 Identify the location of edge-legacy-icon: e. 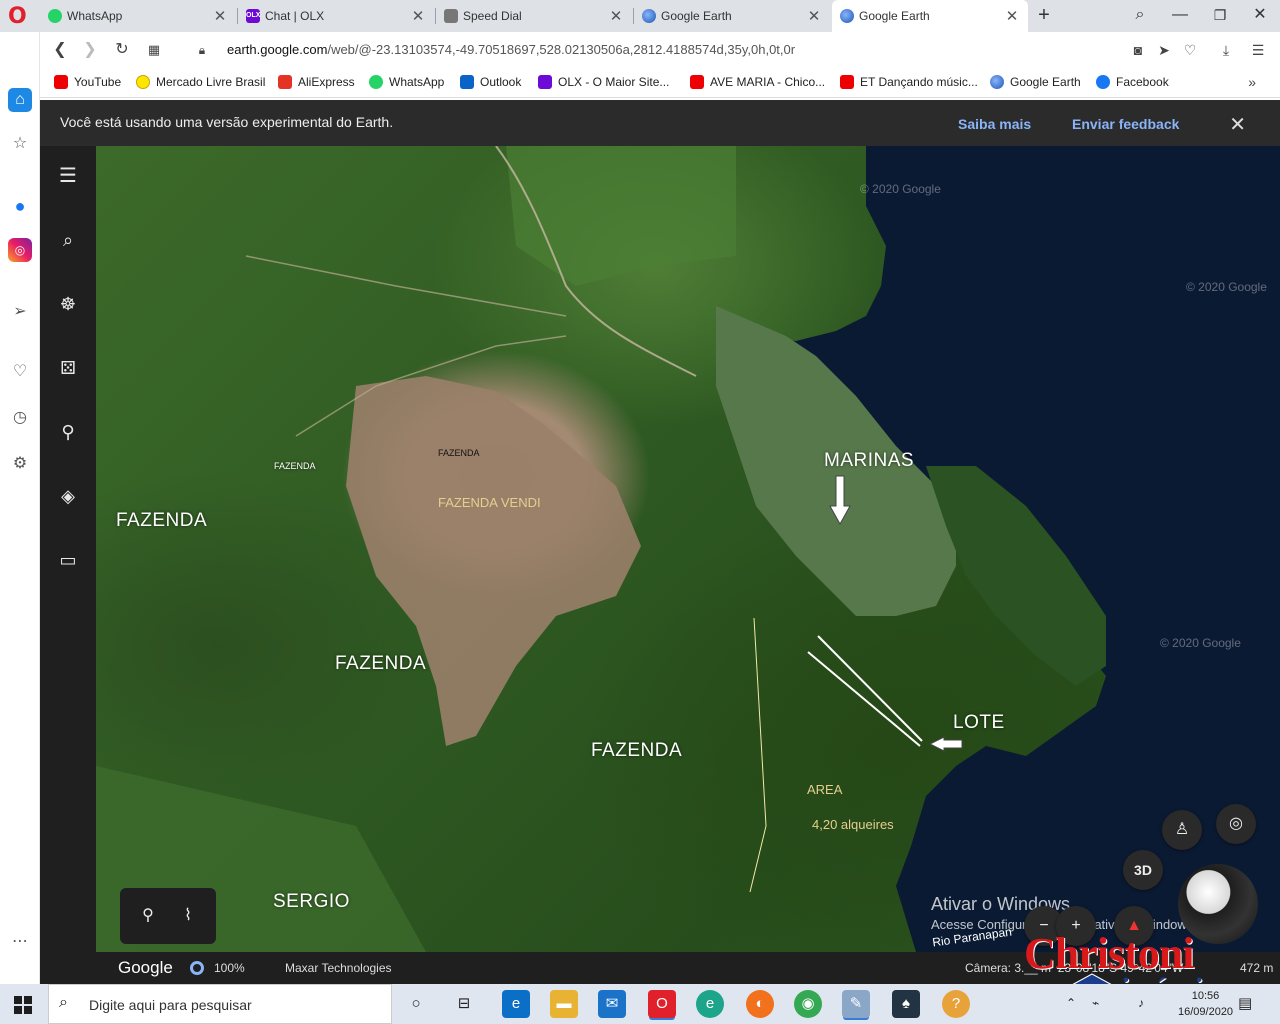
(516, 1004).